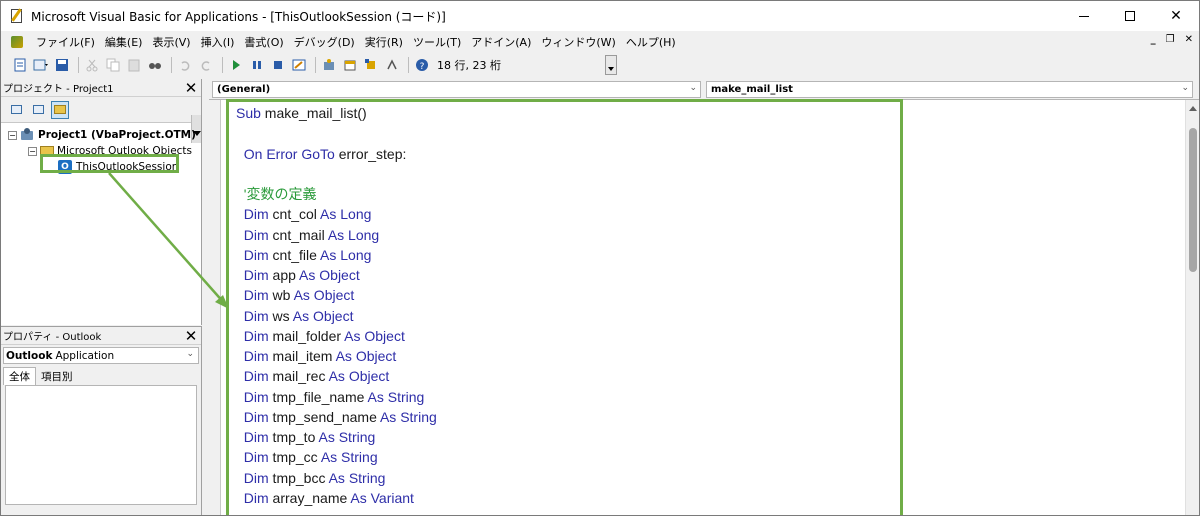  What do you see at coordinates (278, 65) in the screenshot?
I see `reset-icon` at bounding box center [278, 65].